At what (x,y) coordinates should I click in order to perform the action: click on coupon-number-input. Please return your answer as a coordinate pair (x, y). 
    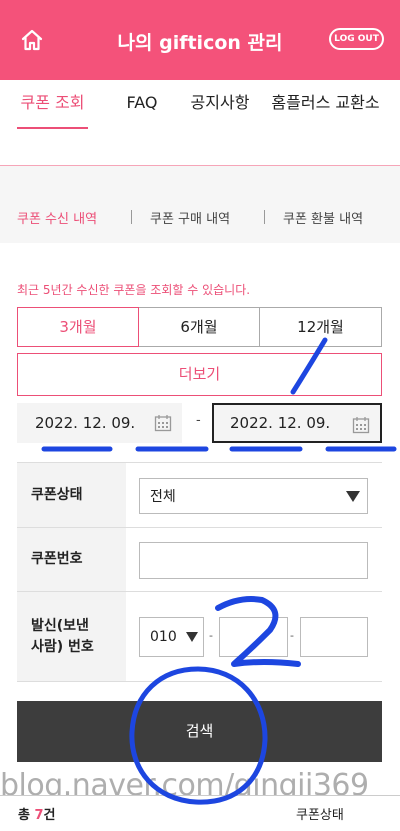
    Looking at the image, I should click on (253, 560).